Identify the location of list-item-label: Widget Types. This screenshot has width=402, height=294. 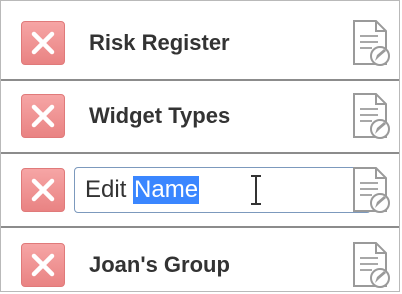
(160, 115).